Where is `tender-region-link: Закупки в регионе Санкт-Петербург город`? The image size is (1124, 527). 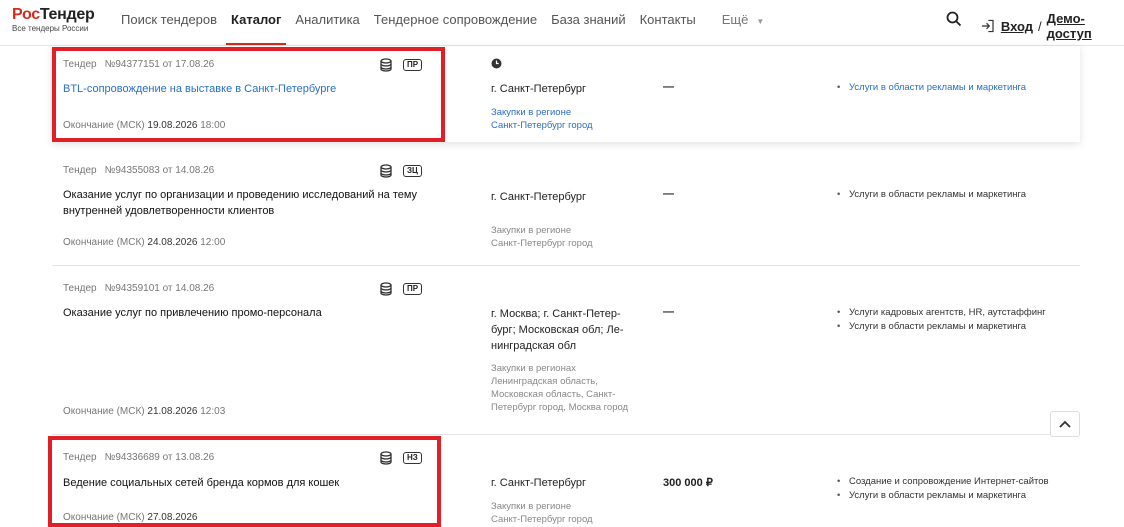 tender-region-link: Закупки в регионе Санкт-Петербург город is located at coordinates (571, 119).